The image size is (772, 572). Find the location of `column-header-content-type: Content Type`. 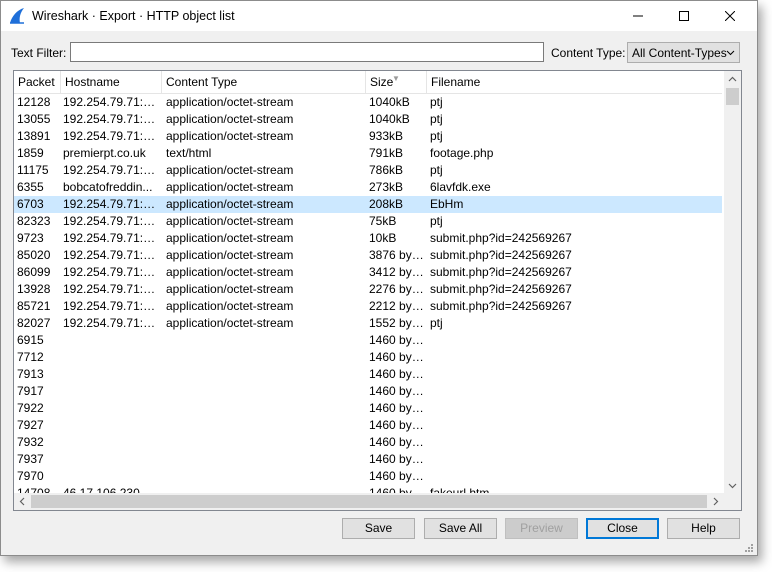

column-header-content-type: Content Type is located at coordinates (264, 82).